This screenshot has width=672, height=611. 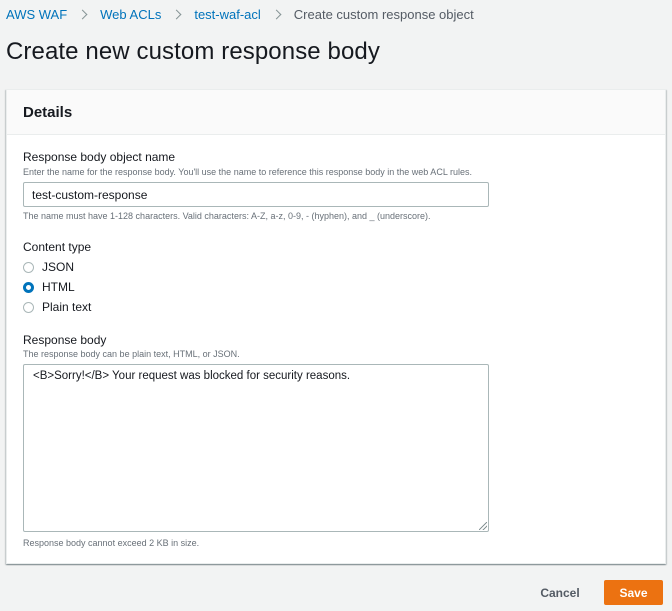 What do you see at coordinates (65, 340) in the screenshot?
I see `response-body-label: Response body` at bounding box center [65, 340].